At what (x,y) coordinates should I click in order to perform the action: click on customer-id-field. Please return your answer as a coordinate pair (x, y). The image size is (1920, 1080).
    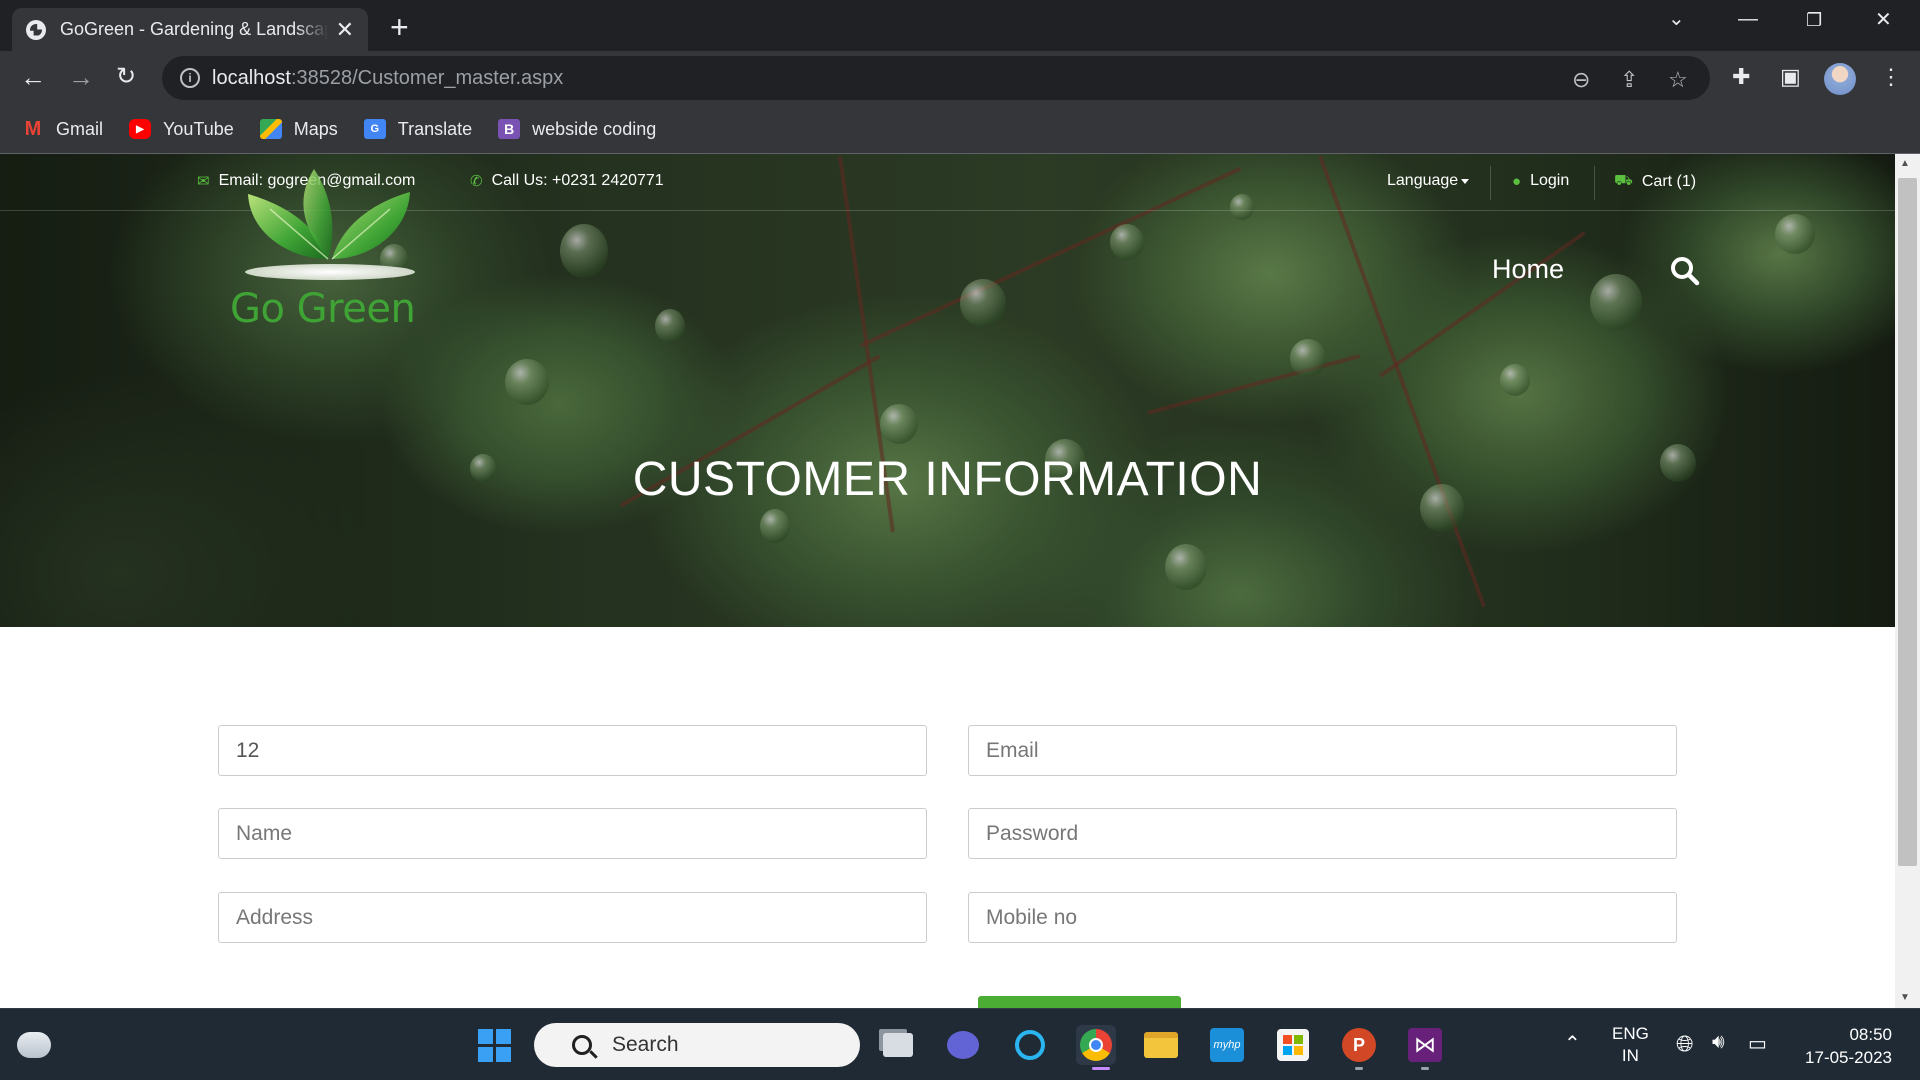
    Looking at the image, I should click on (572, 750).